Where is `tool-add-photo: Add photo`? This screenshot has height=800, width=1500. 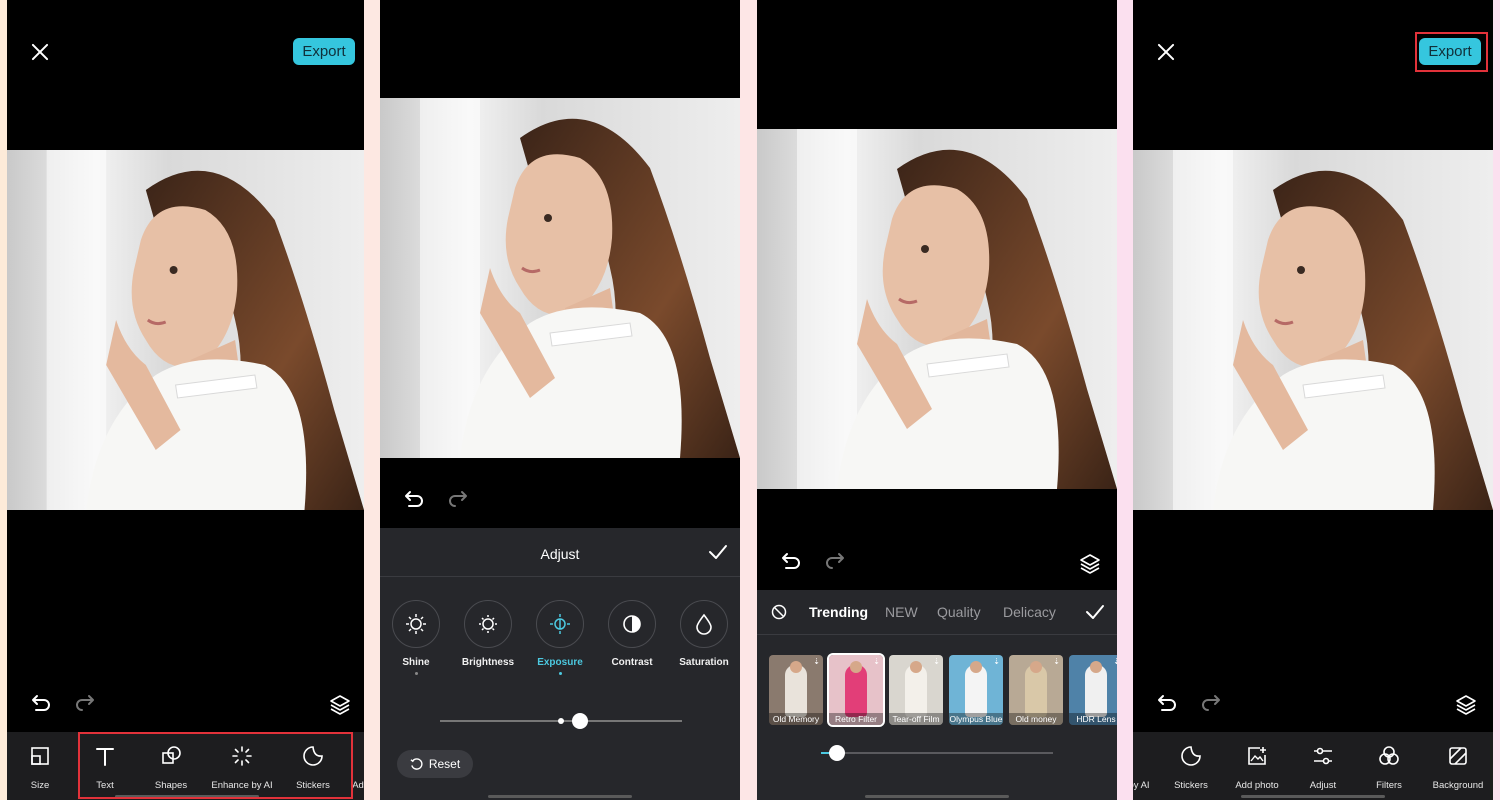 tool-add-photo: Add photo is located at coordinates (1257, 766).